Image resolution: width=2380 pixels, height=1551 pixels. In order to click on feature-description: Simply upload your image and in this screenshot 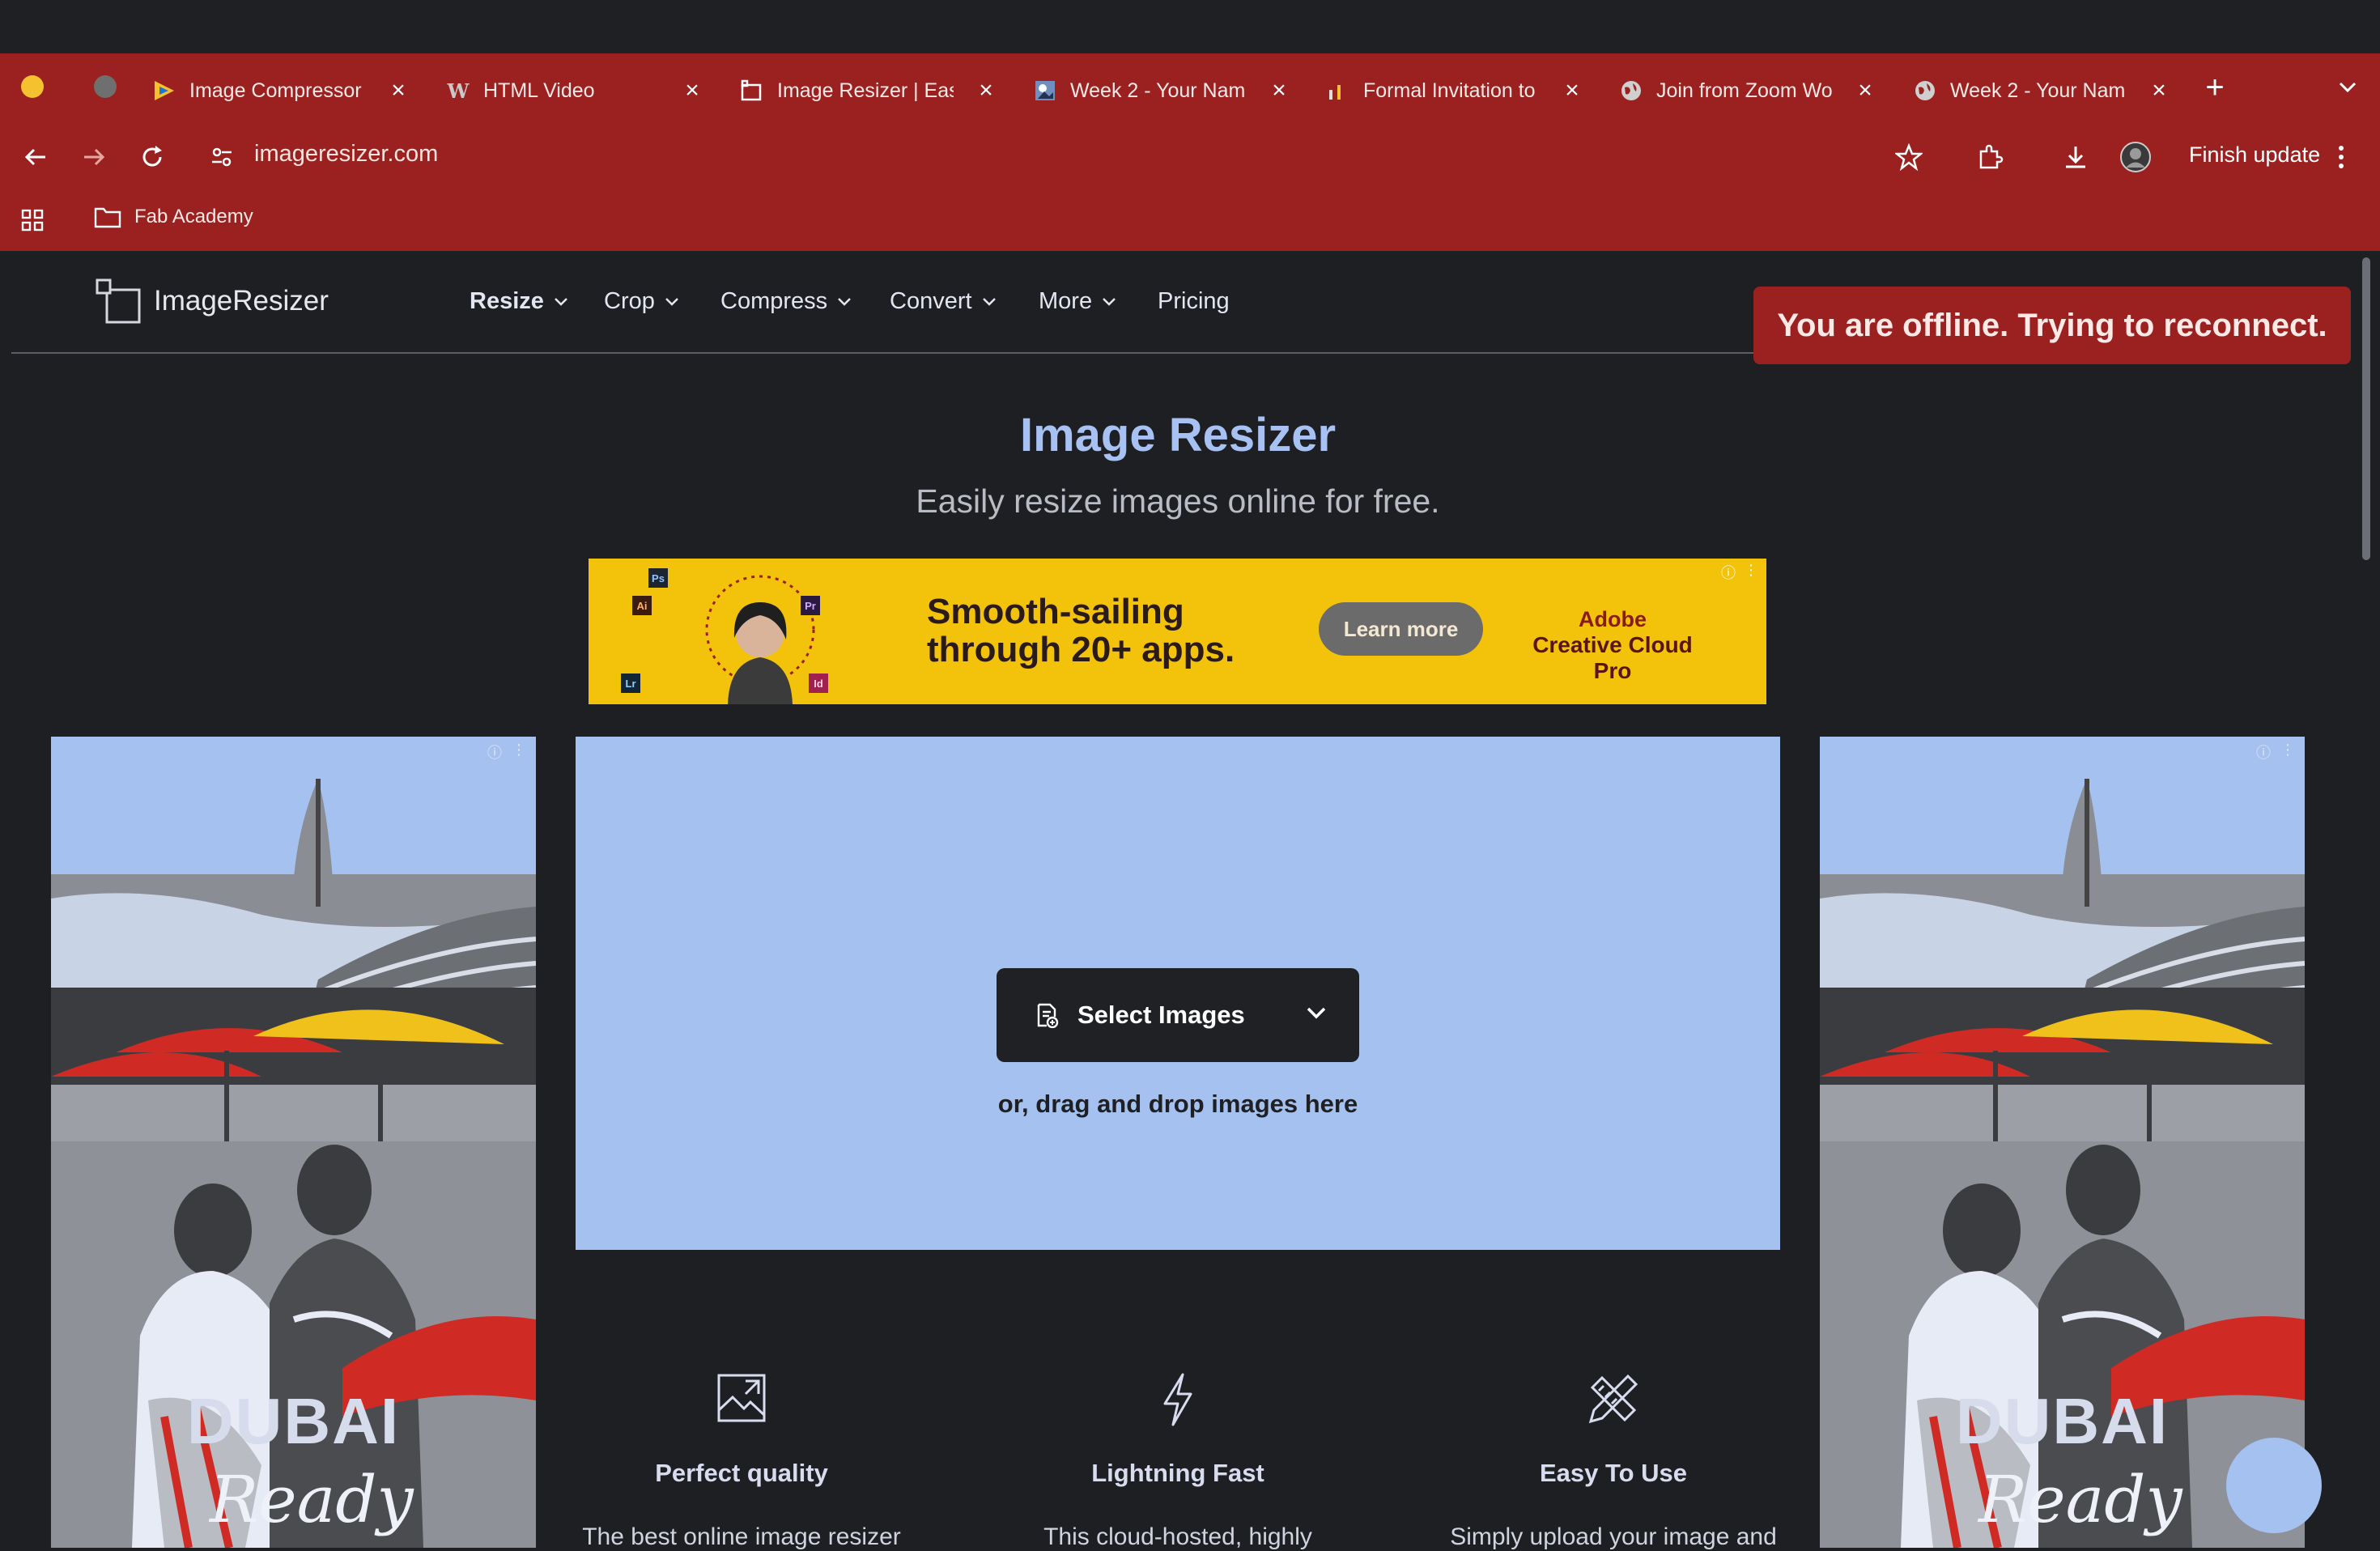, I will do `click(1613, 1536)`.